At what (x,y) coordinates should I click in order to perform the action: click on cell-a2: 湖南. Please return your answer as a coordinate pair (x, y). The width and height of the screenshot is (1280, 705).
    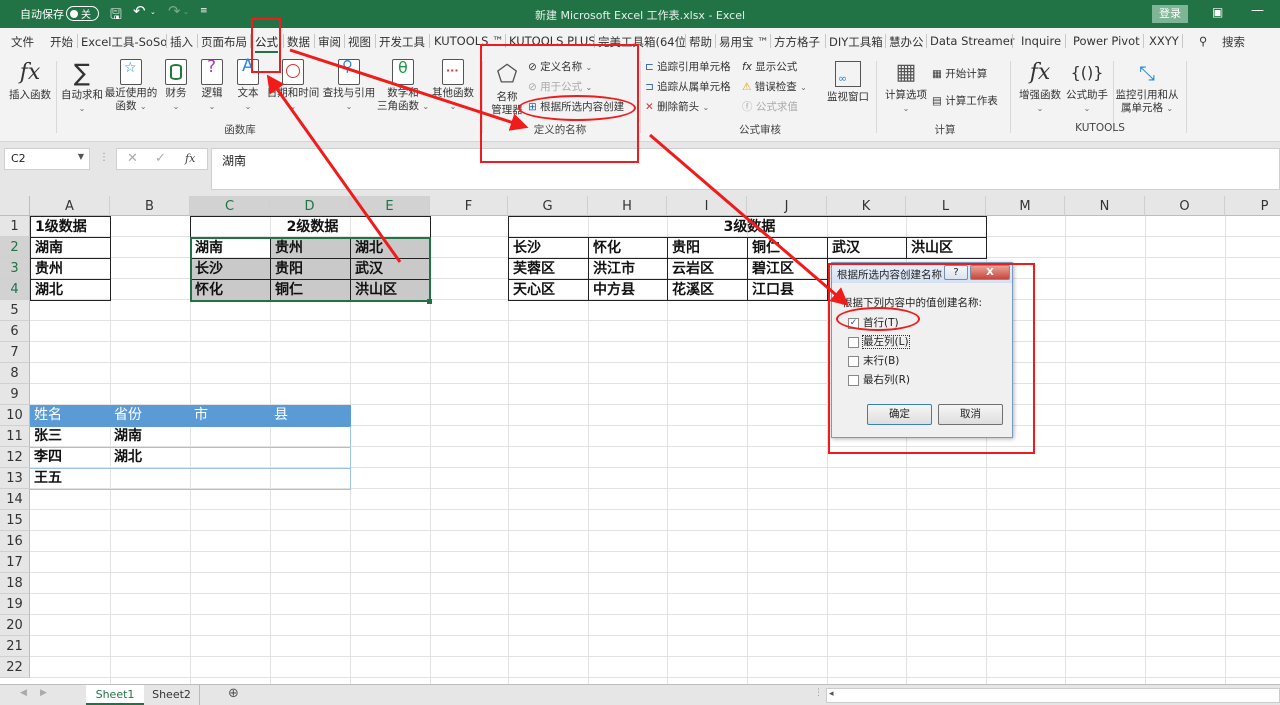
    Looking at the image, I should click on (70, 248).